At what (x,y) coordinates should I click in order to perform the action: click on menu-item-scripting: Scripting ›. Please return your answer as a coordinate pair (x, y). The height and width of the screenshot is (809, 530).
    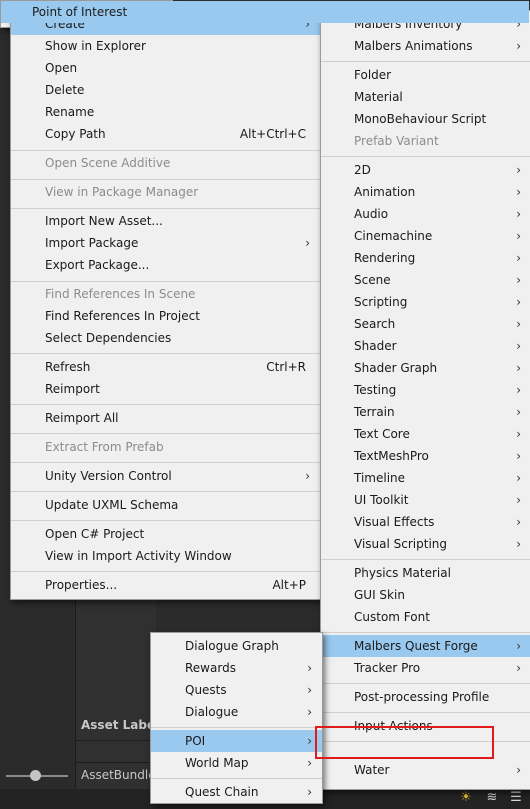
    Looking at the image, I should click on (425, 302).